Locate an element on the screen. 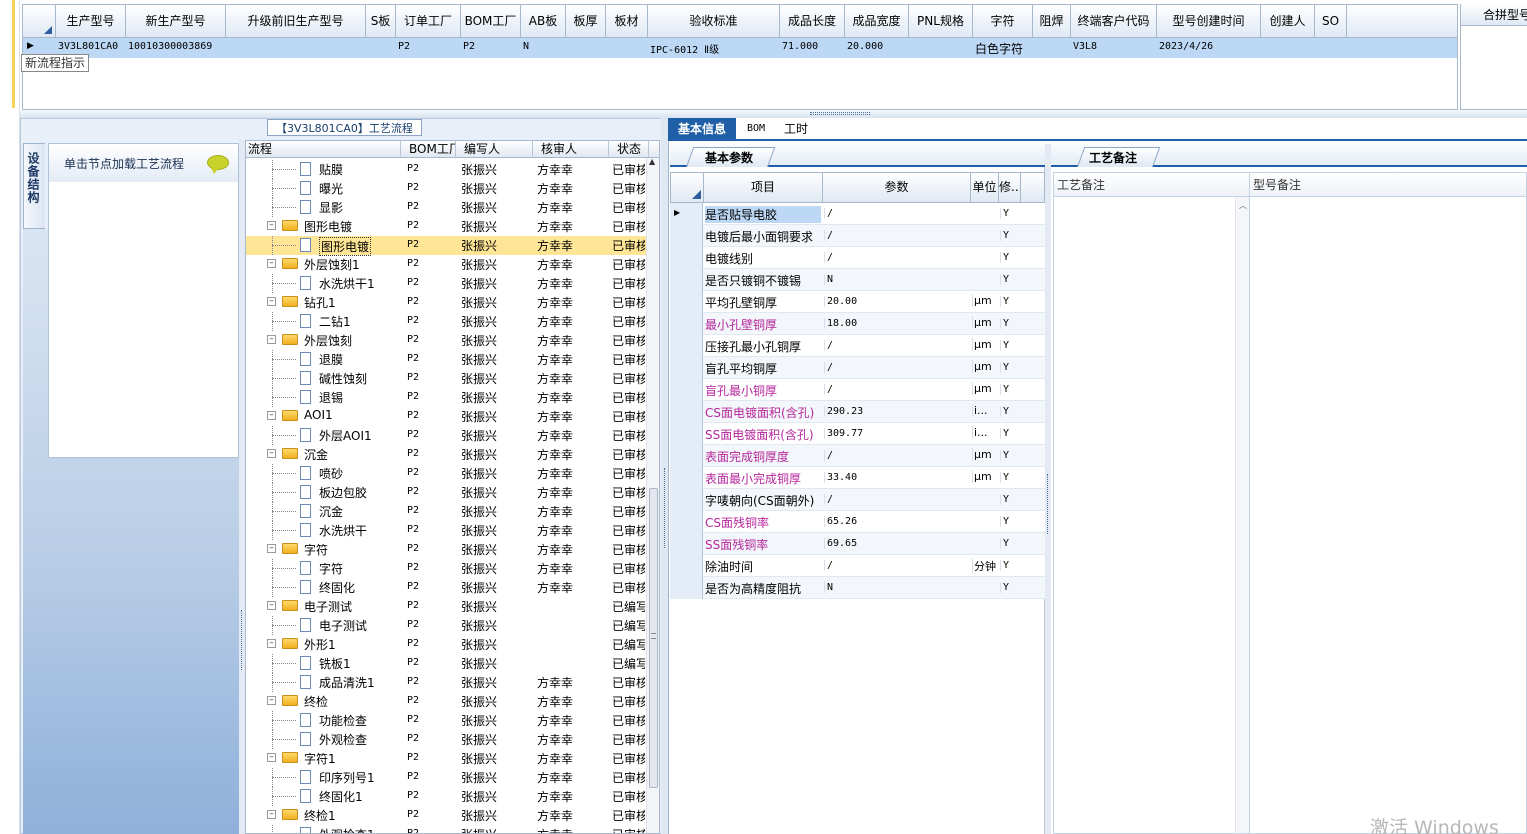 This screenshot has height=834, width=1527. tree-row: 印序列号1 P2 张振兴 方幸幸 已审核 is located at coordinates (446, 777).